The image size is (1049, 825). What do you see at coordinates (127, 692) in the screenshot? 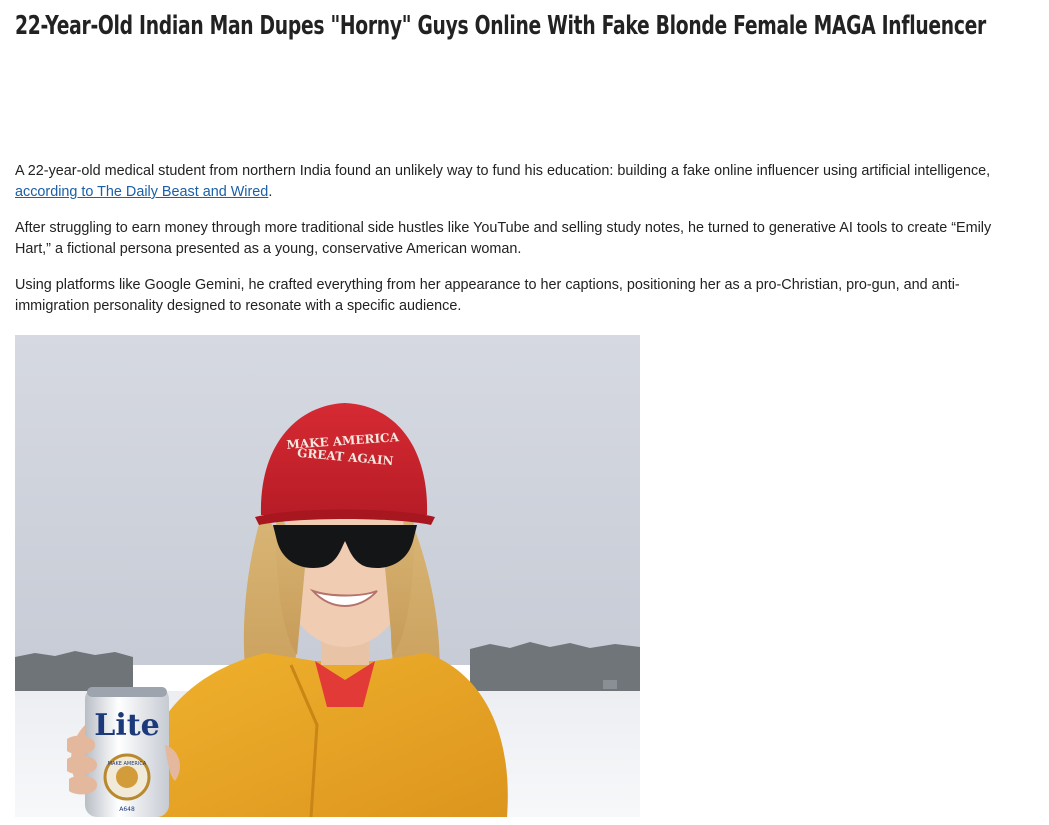
I see `can-top` at bounding box center [127, 692].